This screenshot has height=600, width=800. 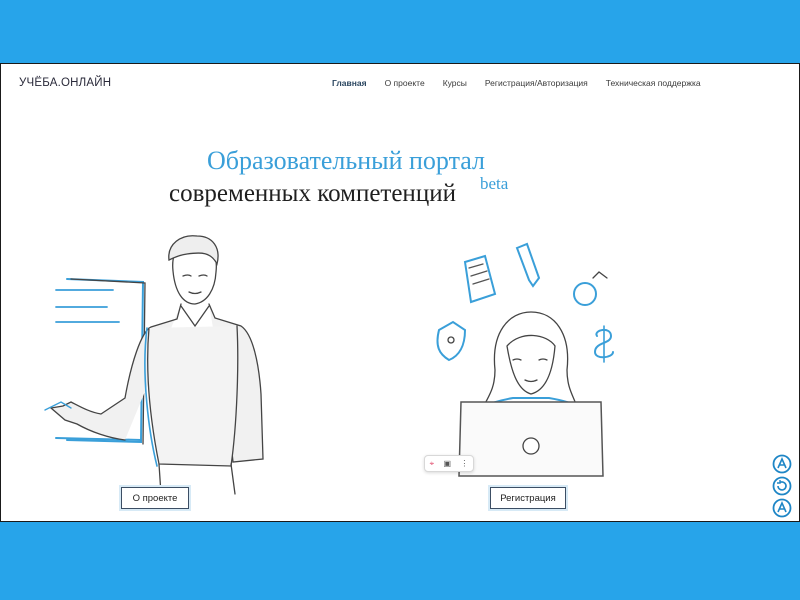 What do you see at coordinates (464, 463) in the screenshot?
I see `more-options-icon: ⋮` at bounding box center [464, 463].